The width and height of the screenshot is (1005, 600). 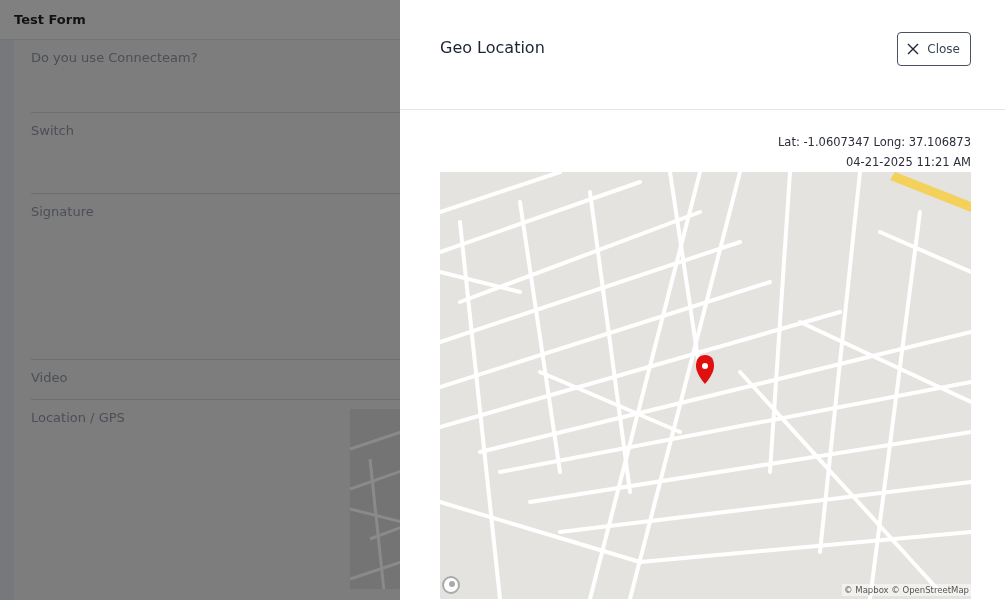 I want to click on form-title: Test Form, so click(x=50, y=19).